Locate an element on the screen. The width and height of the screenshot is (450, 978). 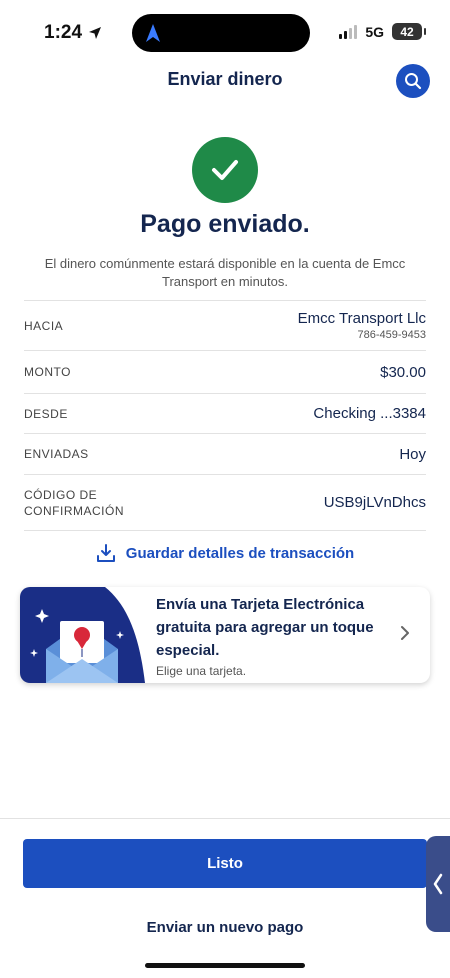
to-label: HACIA is located at coordinates (44, 325).